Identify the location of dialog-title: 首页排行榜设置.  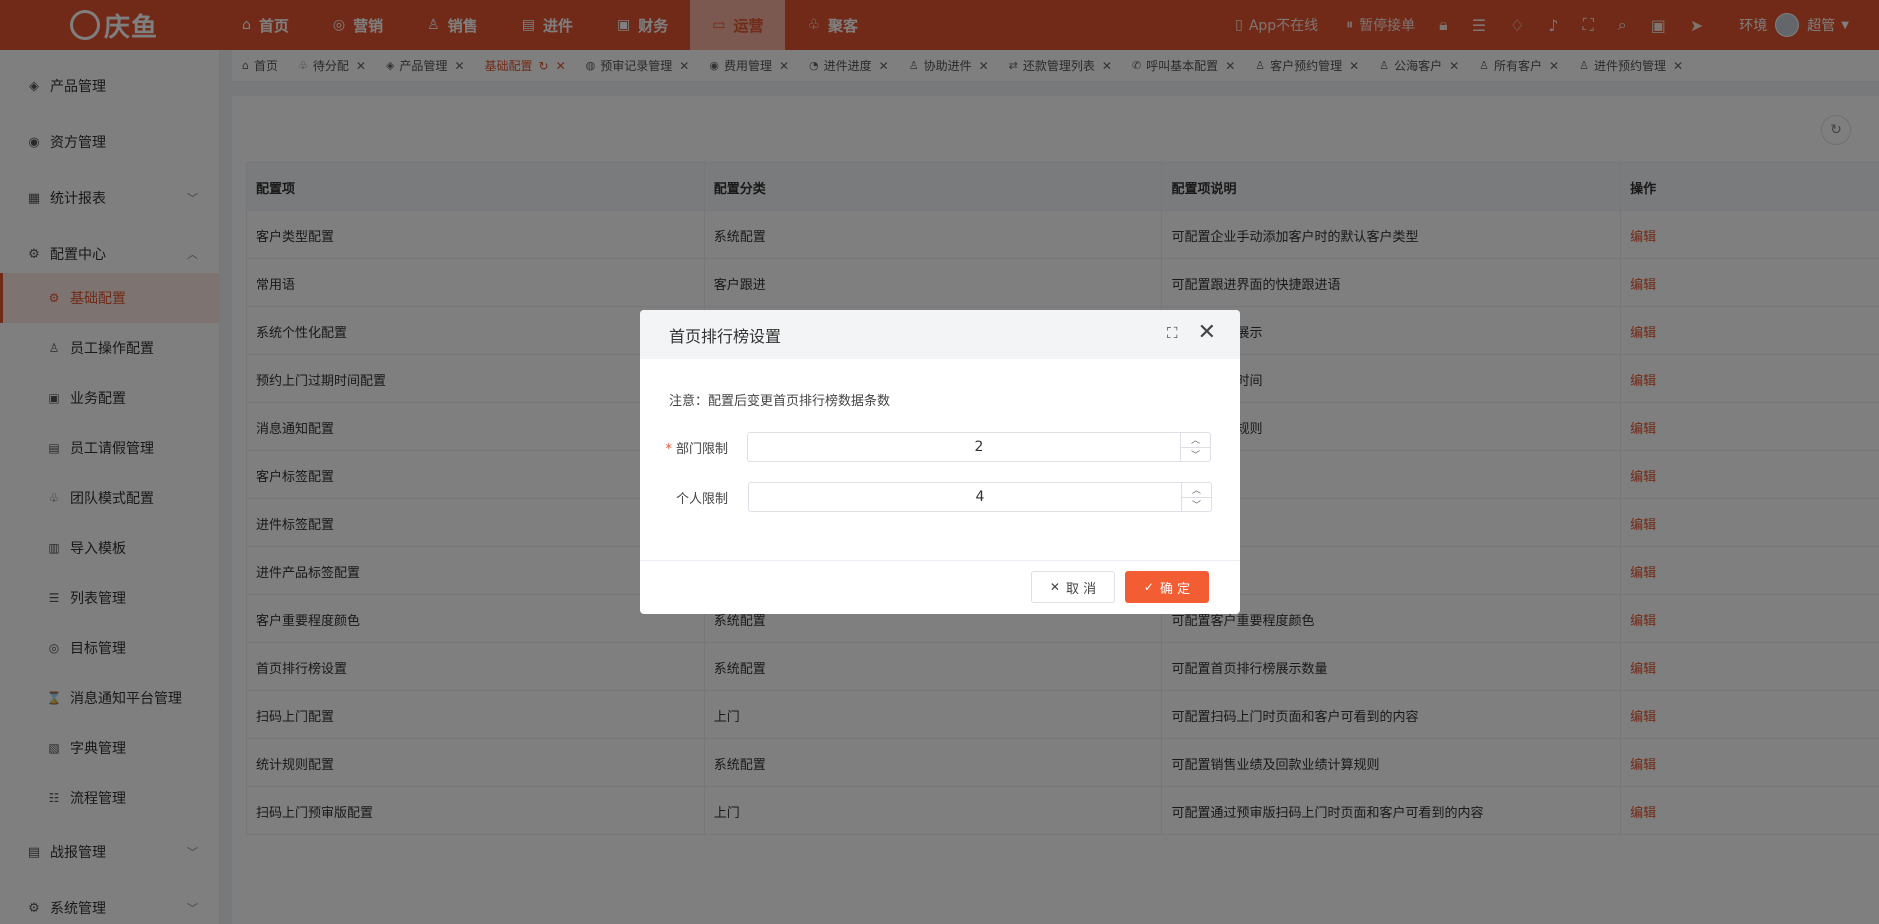
(725, 336).